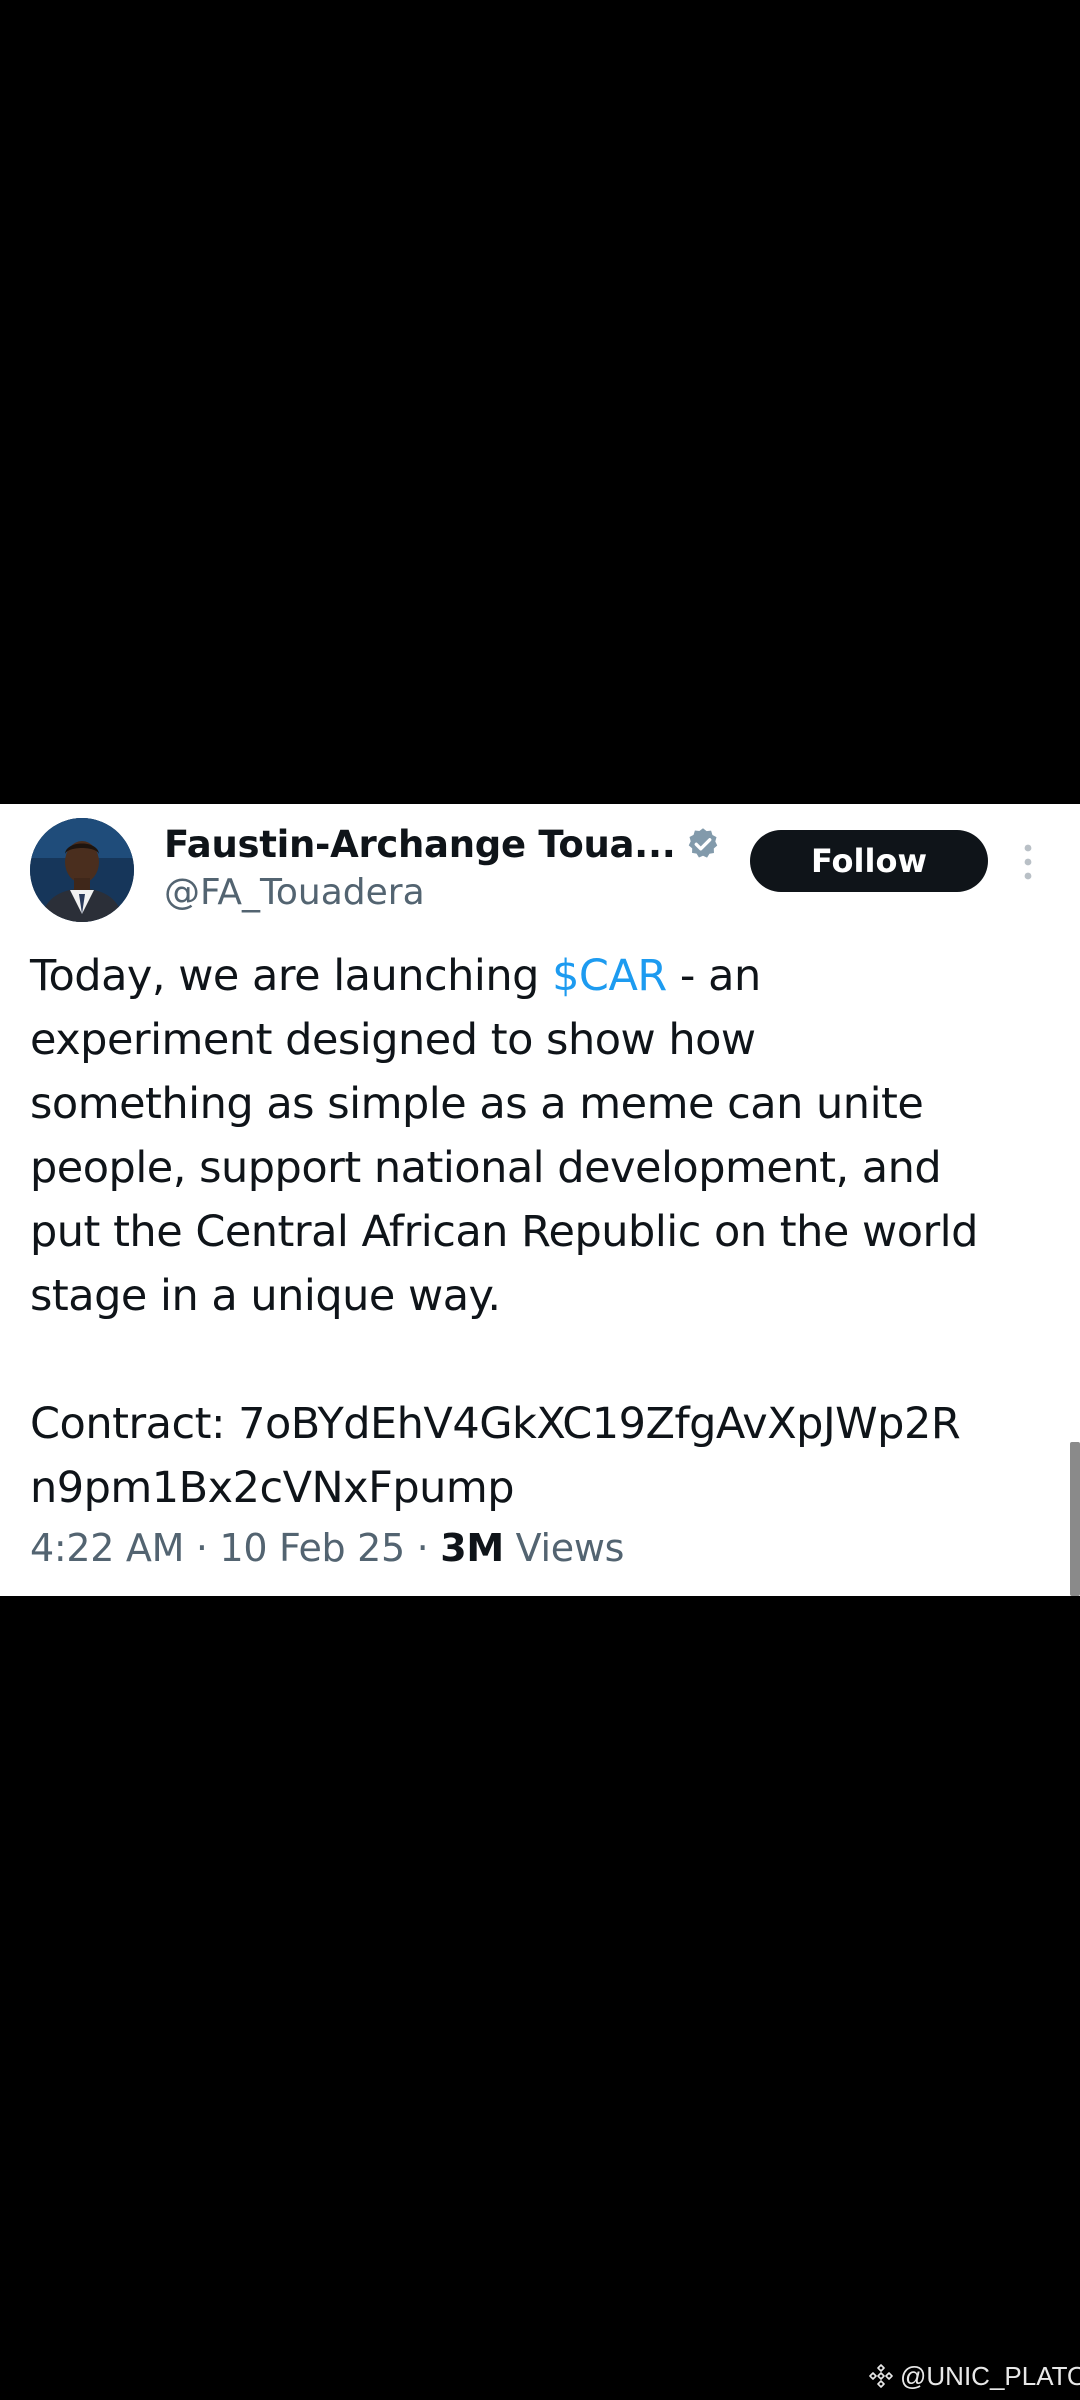 Image resolution: width=1080 pixels, height=2400 pixels. I want to click on tweet-line-1: Today, we are launching $CAR - an, so click(545, 976).